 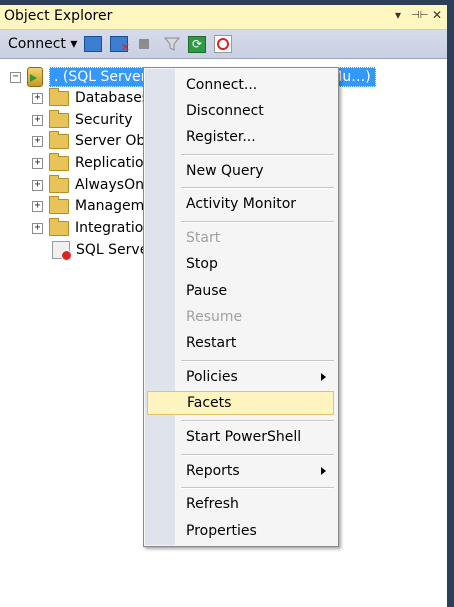 I want to click on tree-node-label: AlwaysOn, so click(x=109, y=185).